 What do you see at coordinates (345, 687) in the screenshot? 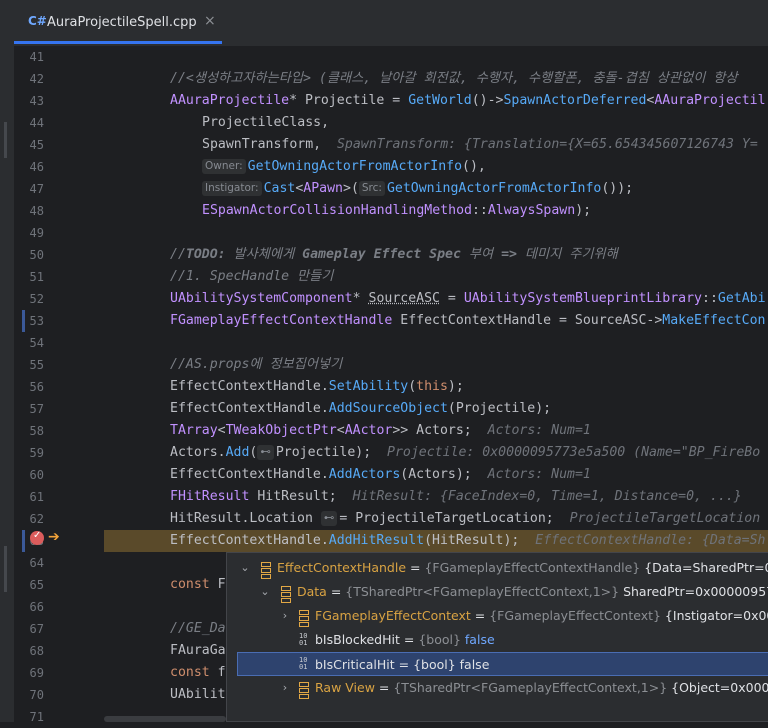
I see `var-name: Raw View` at bounding box center [345, 687].